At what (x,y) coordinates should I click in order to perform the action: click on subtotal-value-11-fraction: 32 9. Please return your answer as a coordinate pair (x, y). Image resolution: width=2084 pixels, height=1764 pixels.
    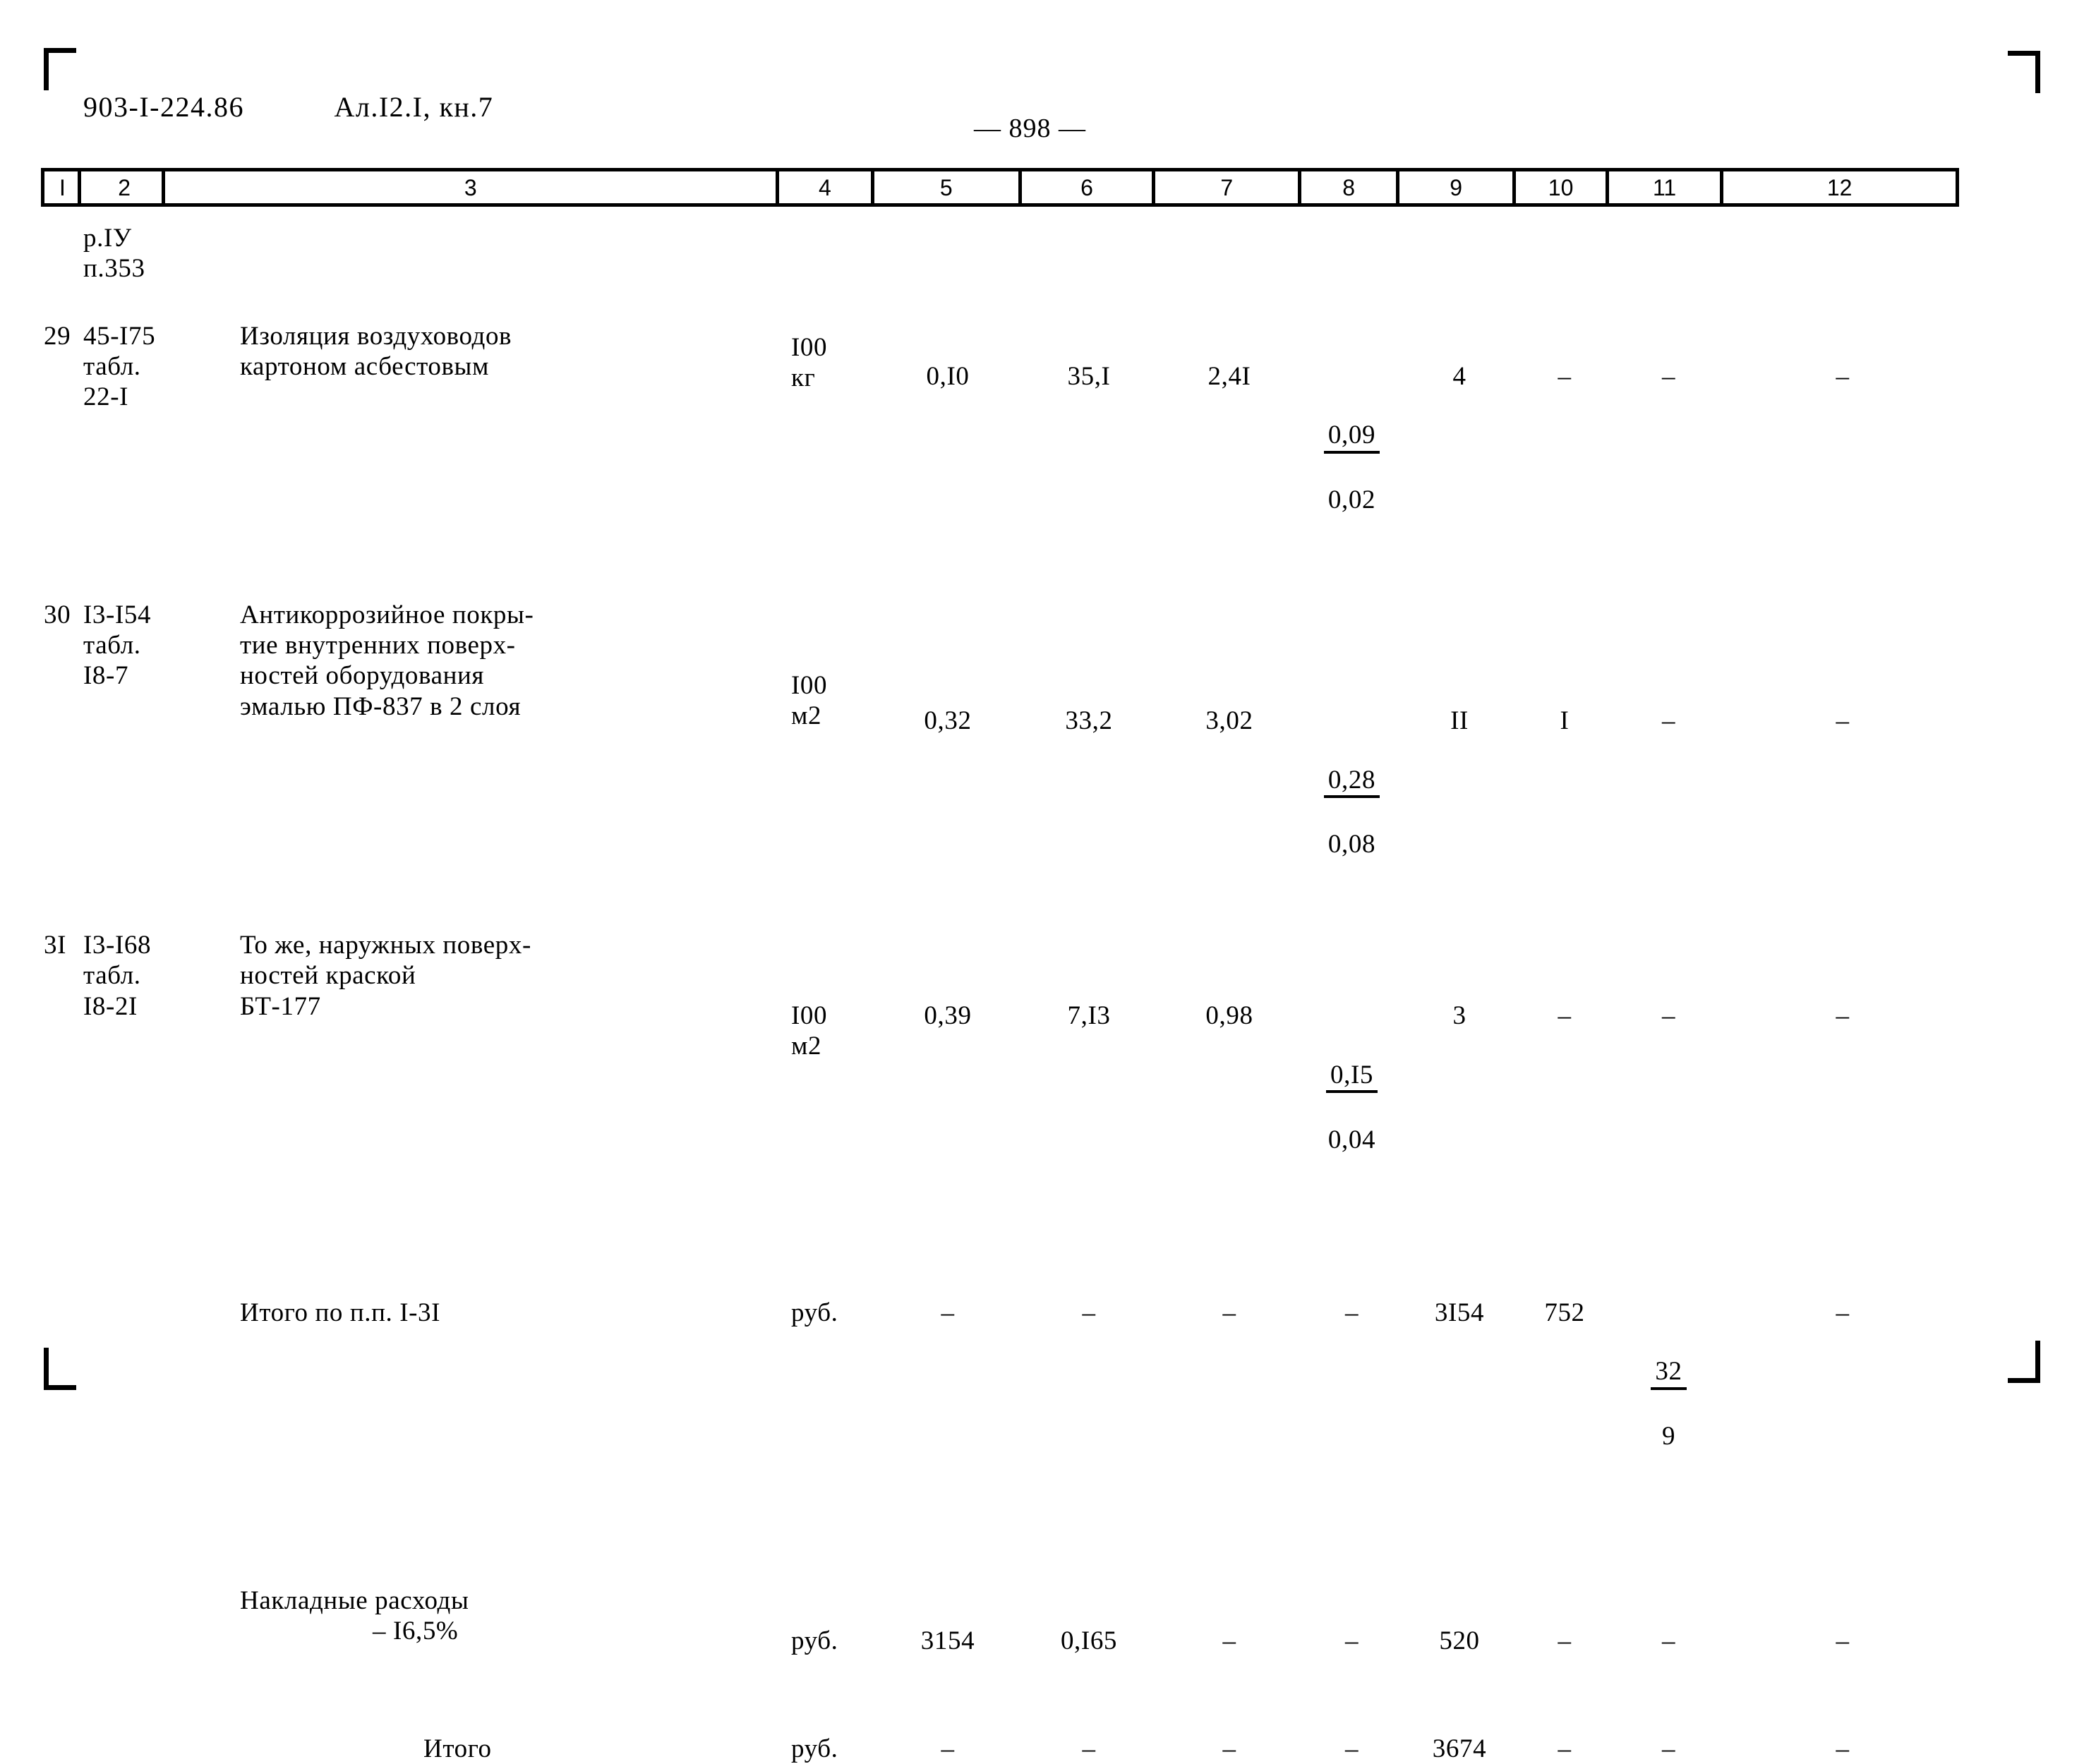
    Looking at the image, I should click on (1668, 1389).